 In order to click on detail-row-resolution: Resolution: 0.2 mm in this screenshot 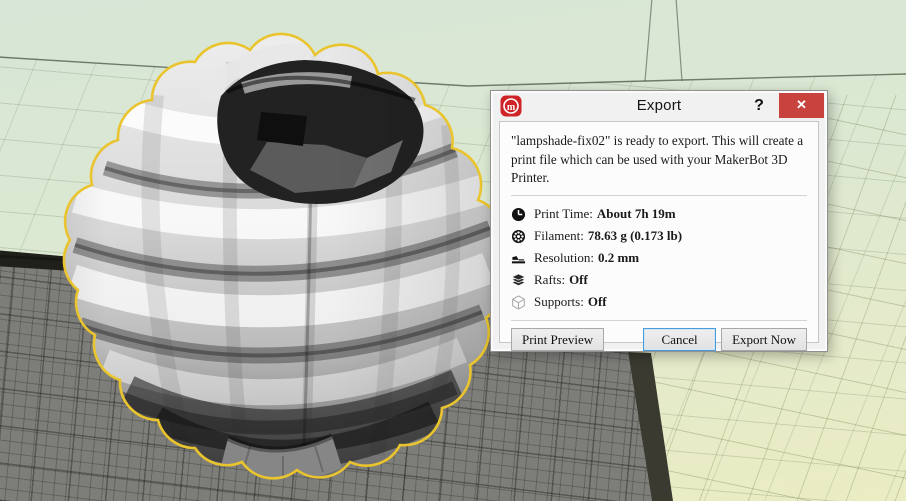, I will do `click(659, 258)`.